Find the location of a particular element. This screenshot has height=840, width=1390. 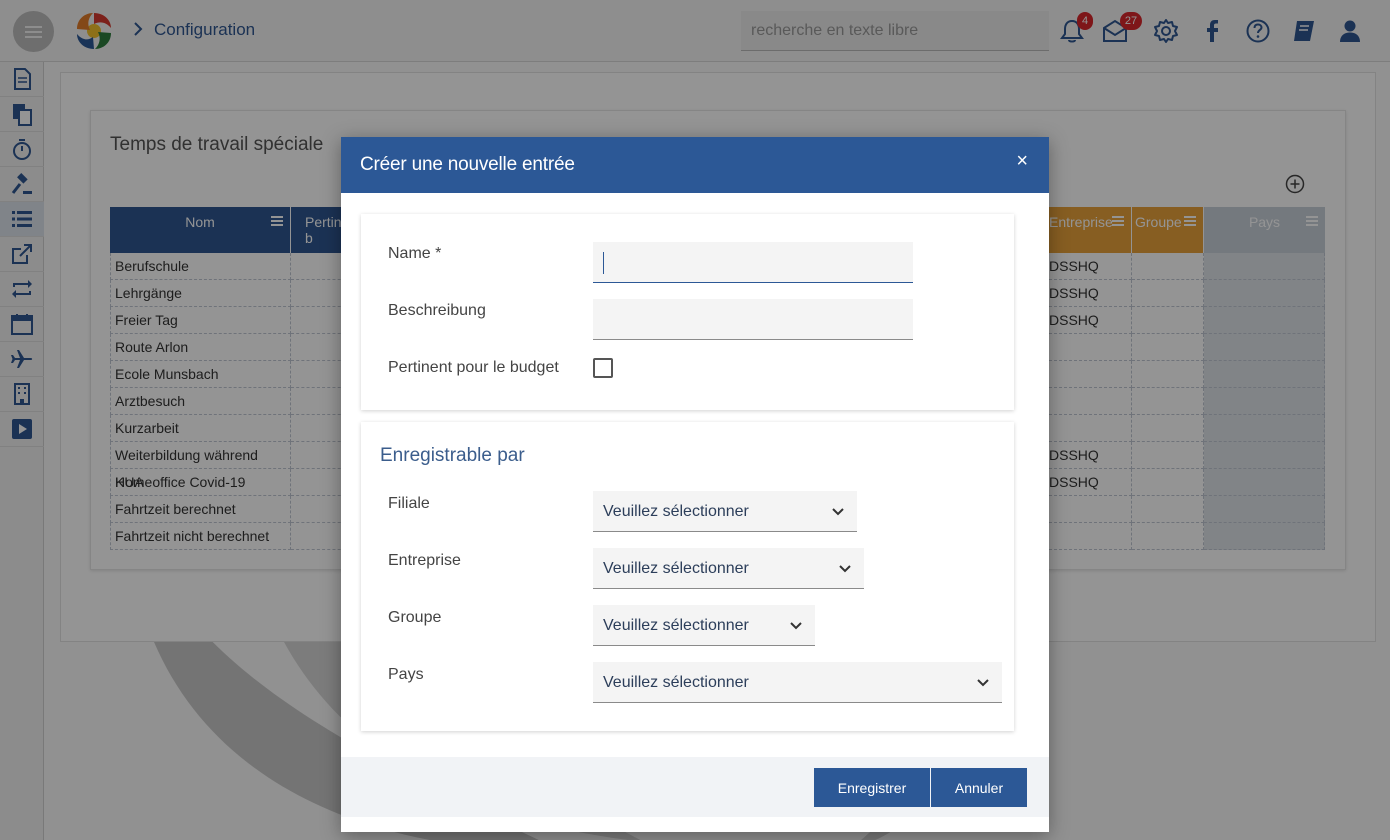

dialog-footer: Enregistrer Annuler is located at coordinates (695, 787).